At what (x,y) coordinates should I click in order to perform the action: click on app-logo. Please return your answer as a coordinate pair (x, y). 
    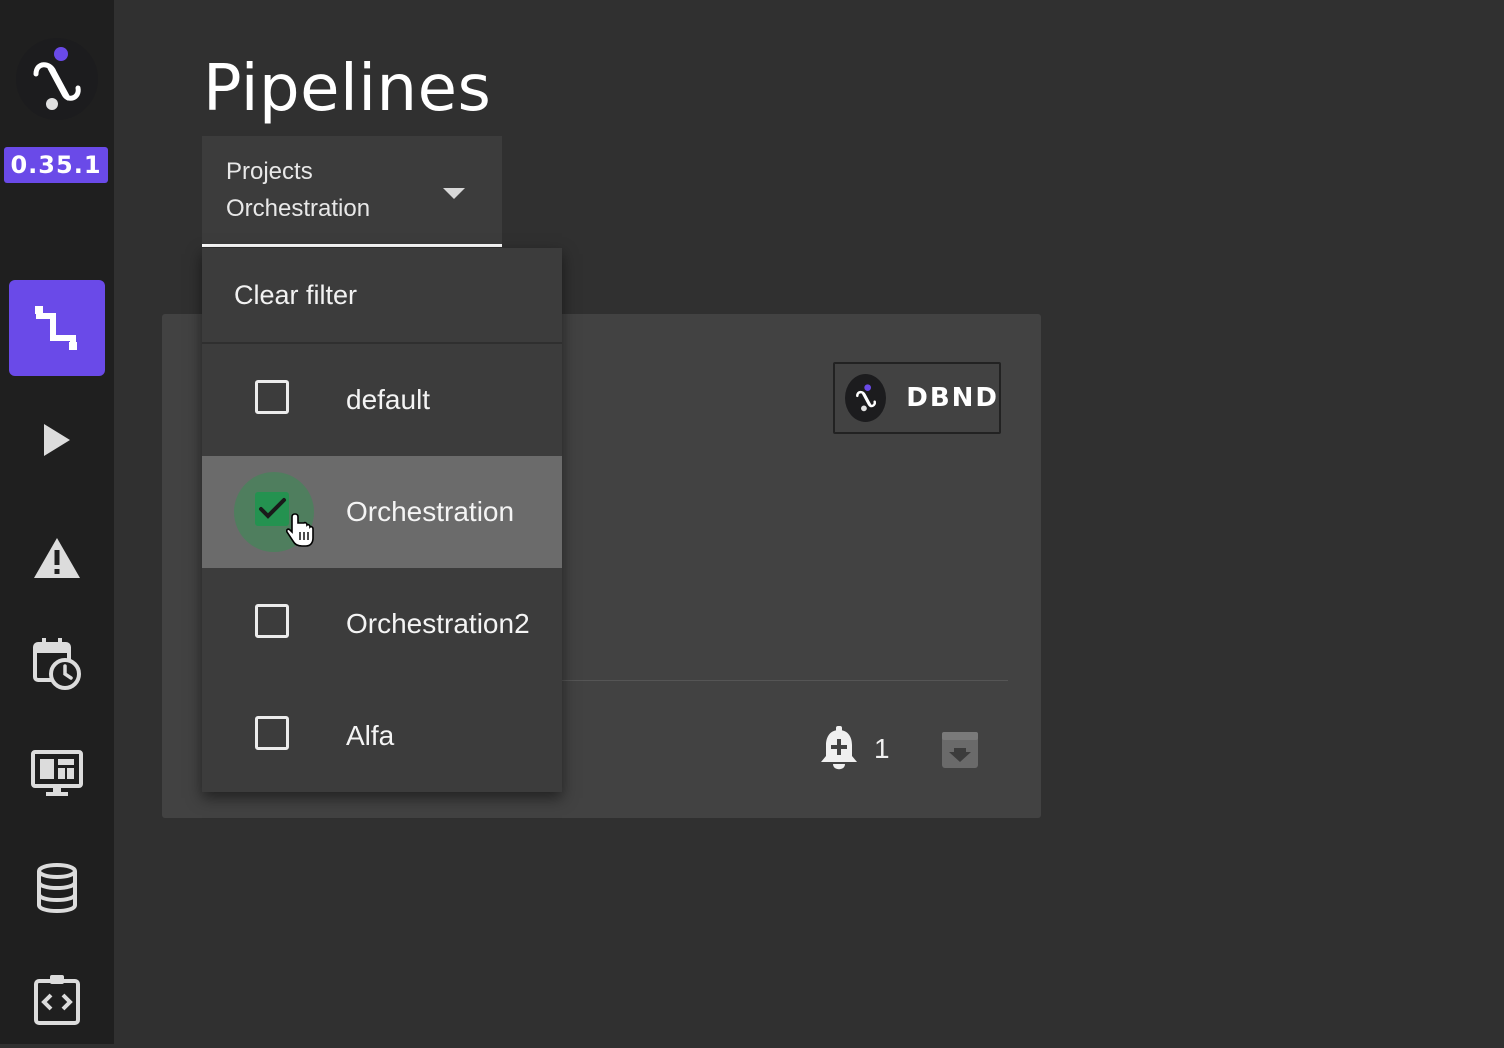
    Looking at the image, I should click on (57, 79).